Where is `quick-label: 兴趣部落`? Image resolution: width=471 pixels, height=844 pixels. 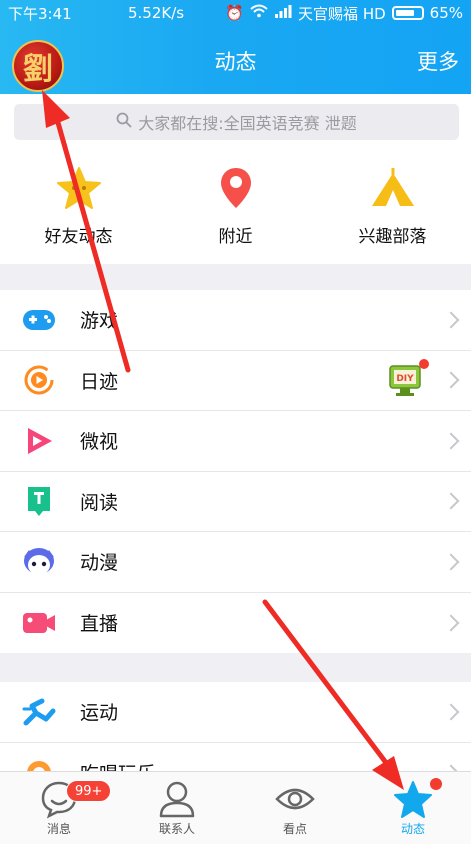 quick-label: 兴趣部落 is located at coordinates (392, 237).